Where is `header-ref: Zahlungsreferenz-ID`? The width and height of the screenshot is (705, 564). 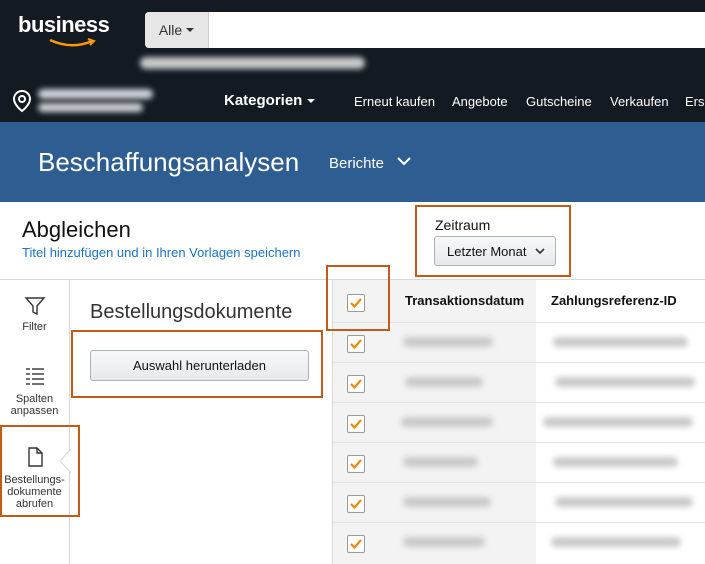
header-ref: Zahlungsreferenz-ID is located at coordinates (614, 300).